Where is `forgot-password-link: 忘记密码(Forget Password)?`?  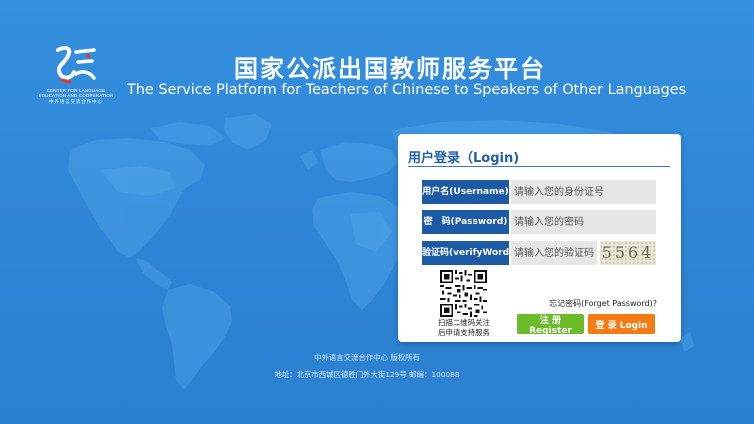
forgot-password-link: 忘记密码(Forget Password)? is located at coordinates (603, 303).